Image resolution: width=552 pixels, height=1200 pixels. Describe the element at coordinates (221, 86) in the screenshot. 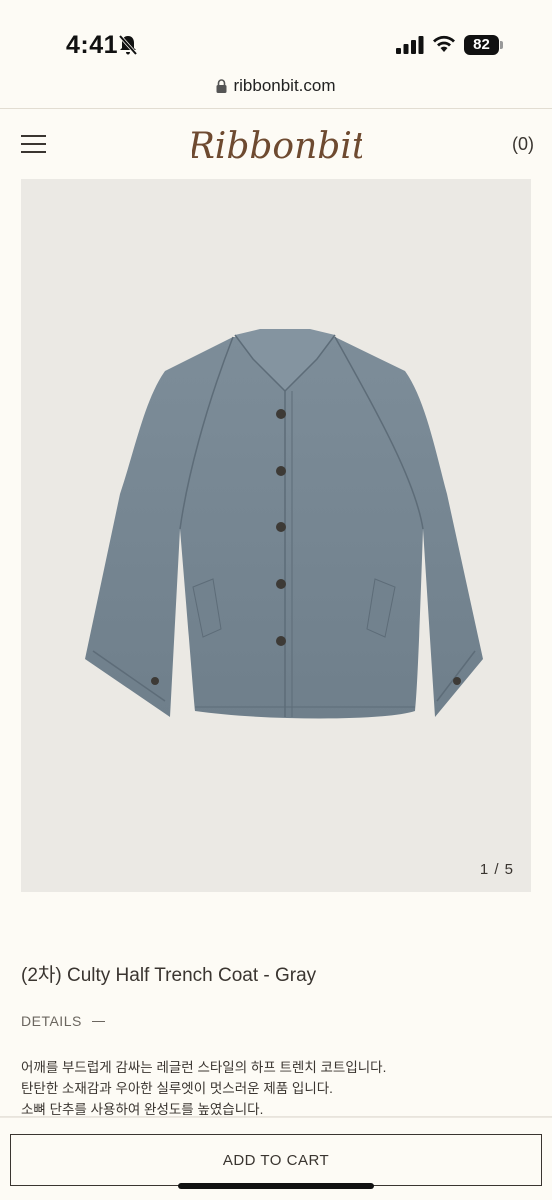

I see `lock-icon` at that location.